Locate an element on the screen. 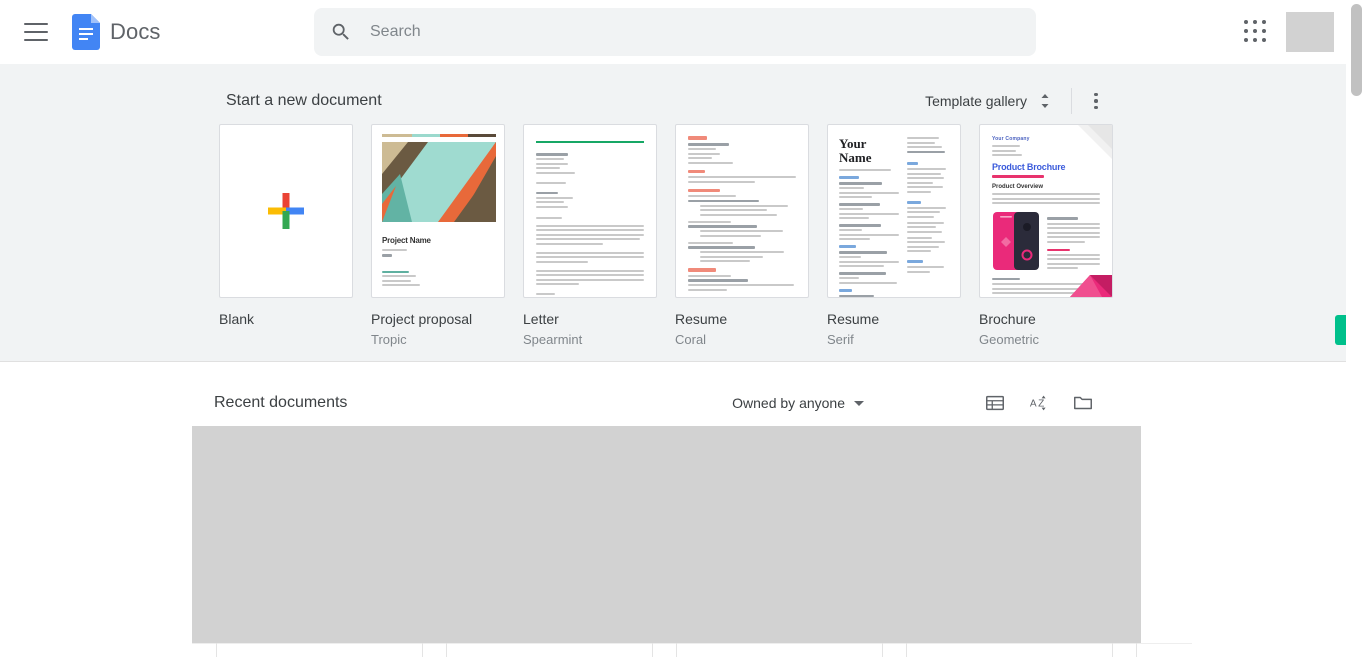  tropic-geometric-cover: Project Name is located at coordinates (438, 211).